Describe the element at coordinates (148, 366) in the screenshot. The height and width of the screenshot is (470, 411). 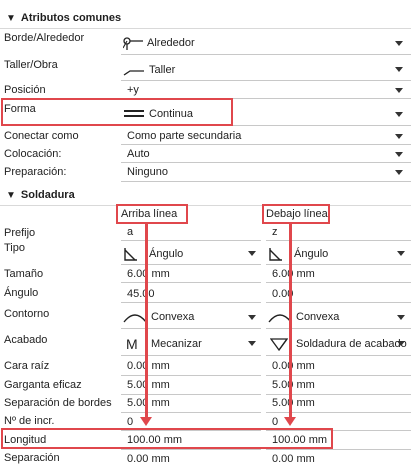
I see `root-face-above-value: 0.00 mm` at that location.